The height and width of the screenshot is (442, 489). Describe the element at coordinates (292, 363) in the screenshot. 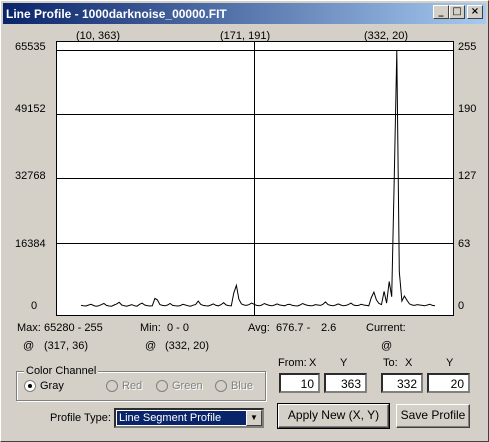

I see `from-label: From:` at that location.